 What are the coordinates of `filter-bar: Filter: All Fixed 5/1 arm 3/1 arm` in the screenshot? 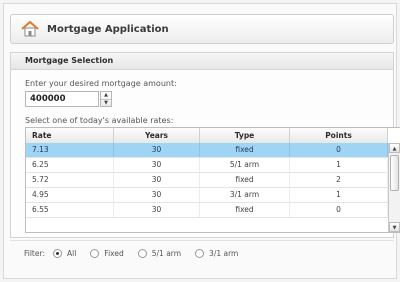 It's located at (202, 253).